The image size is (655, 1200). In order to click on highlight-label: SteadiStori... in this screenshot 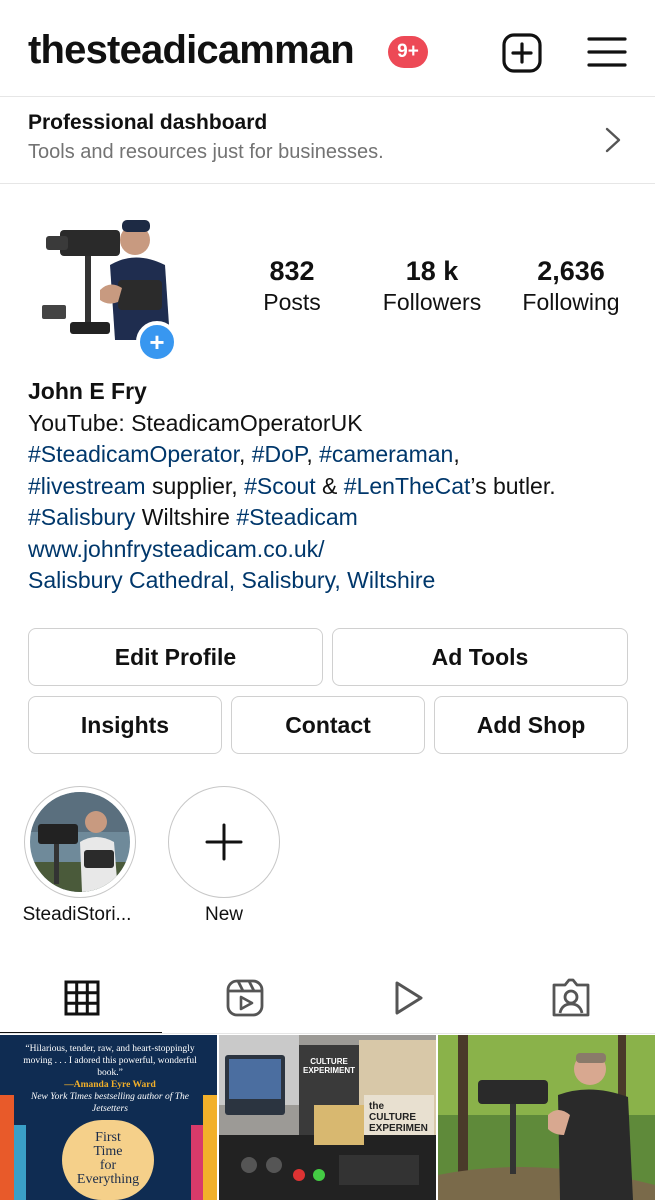, I will do `click(77, 914)`.